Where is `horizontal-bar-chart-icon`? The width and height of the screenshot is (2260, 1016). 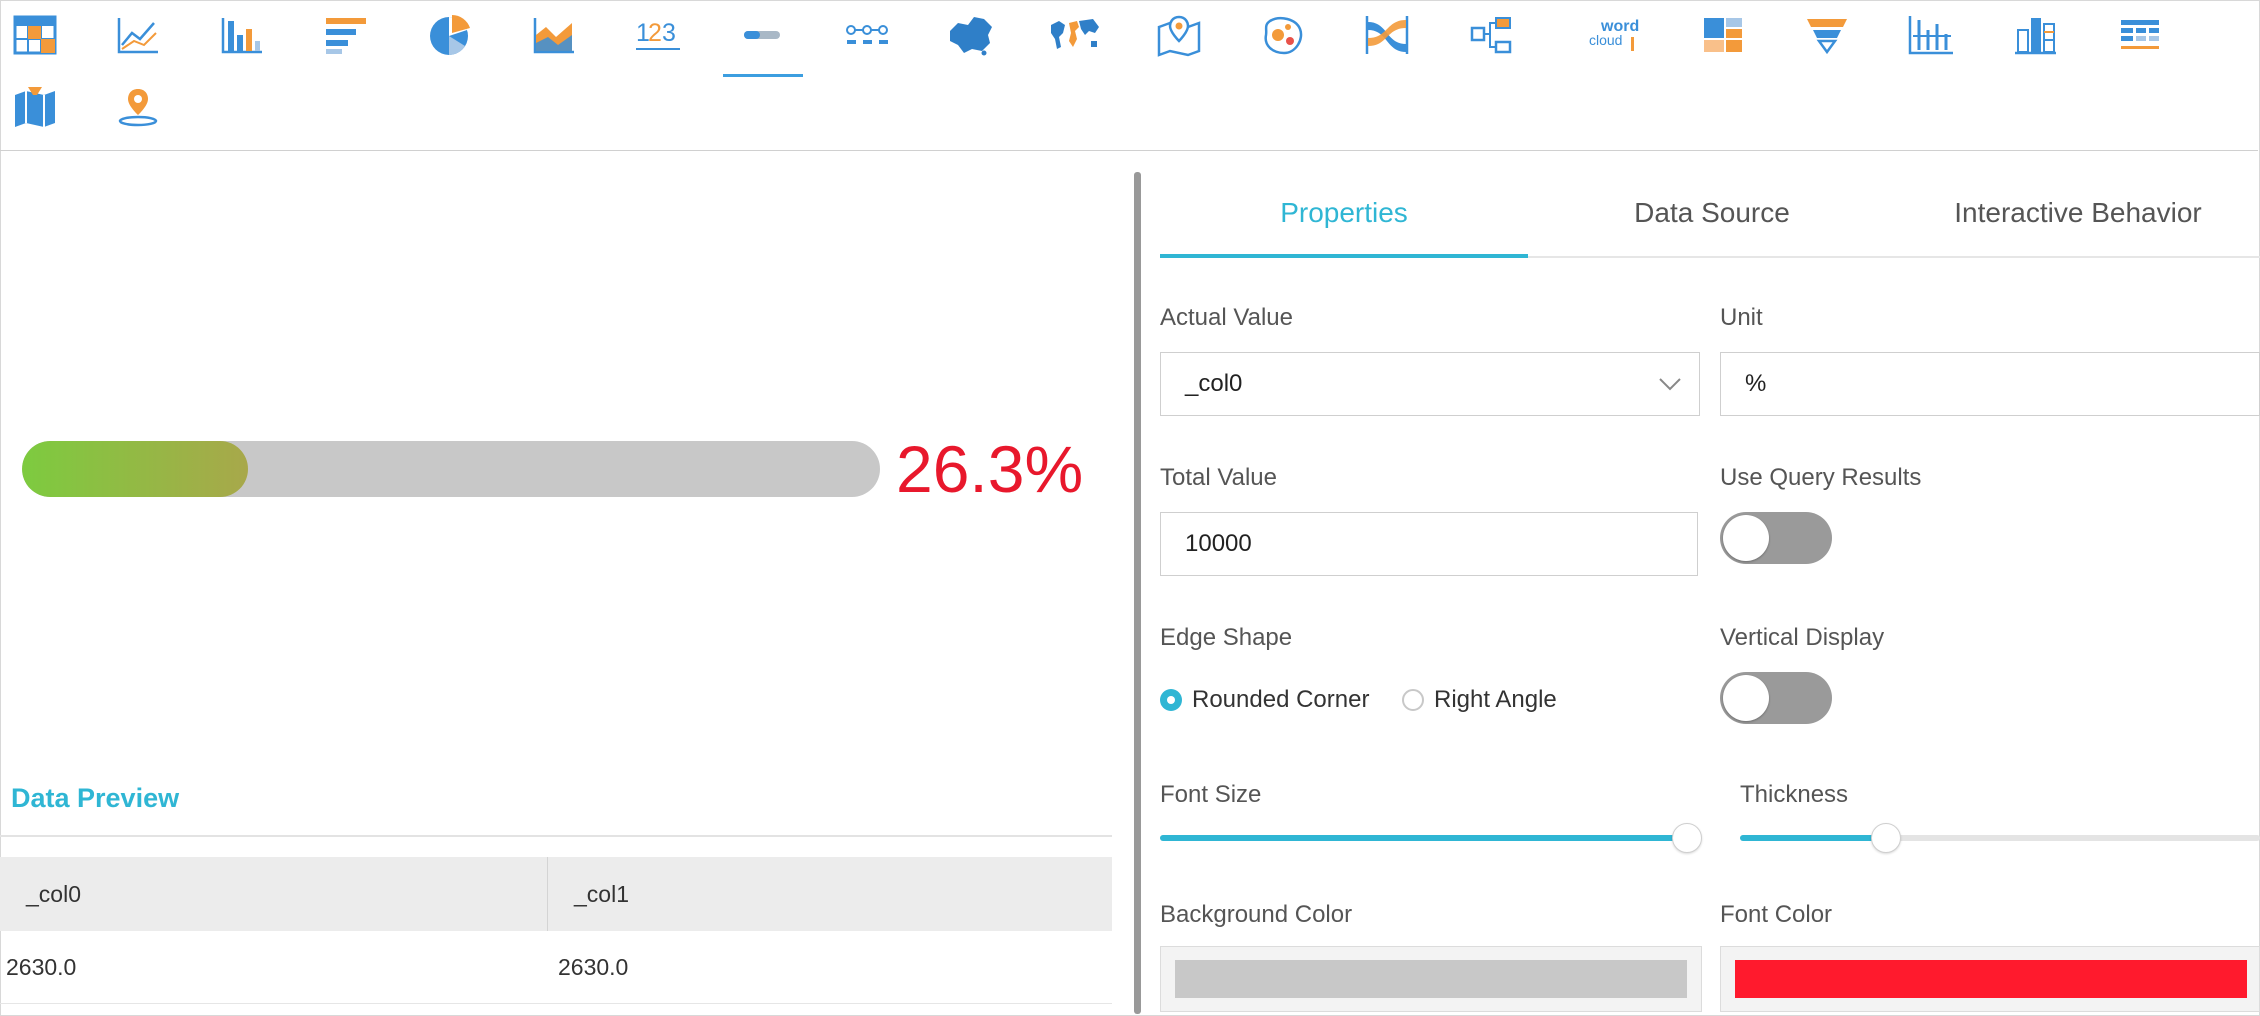
horizontal-bar-chart-icon is located at coordinates (346, 35).